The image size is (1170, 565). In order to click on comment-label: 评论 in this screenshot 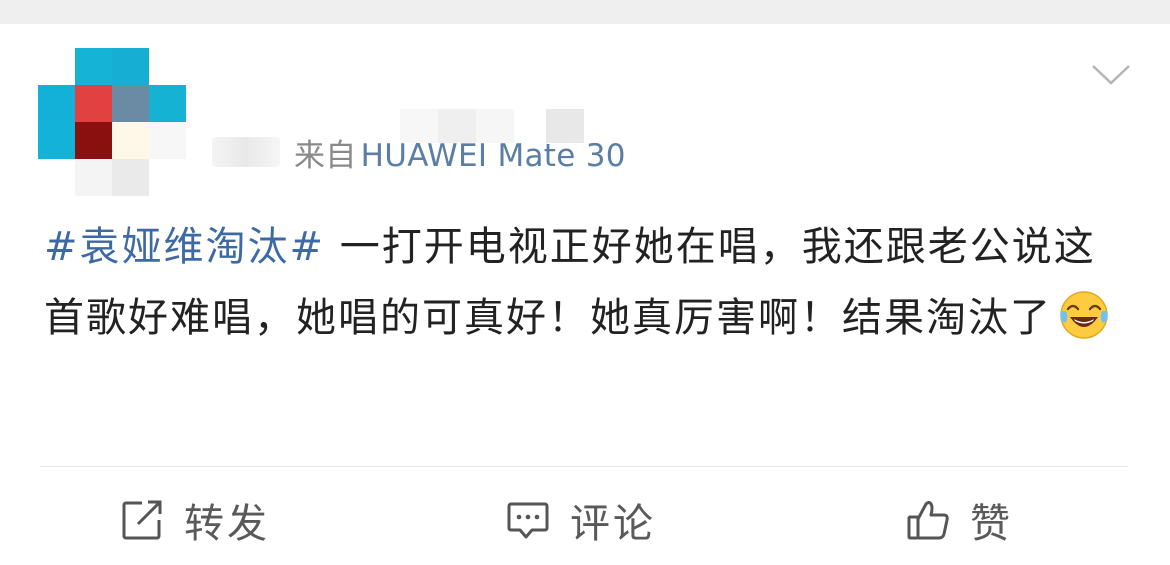, I will do `click(613, 524)`.